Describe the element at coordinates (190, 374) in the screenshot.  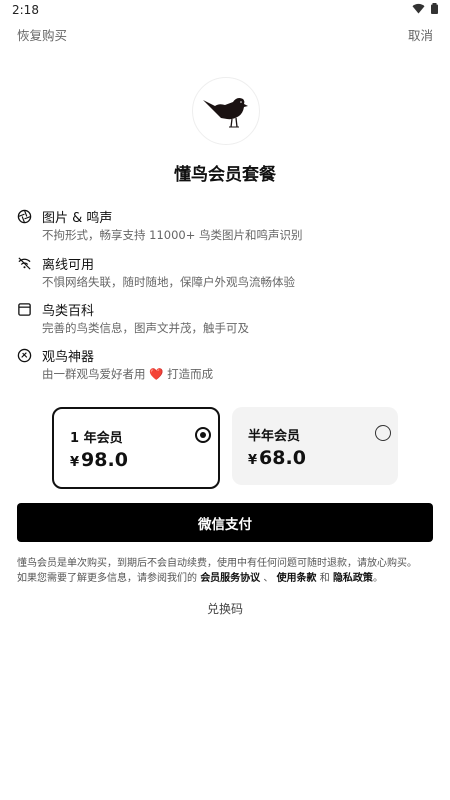
I see `feature-desc-after: 打造而成` at that location.